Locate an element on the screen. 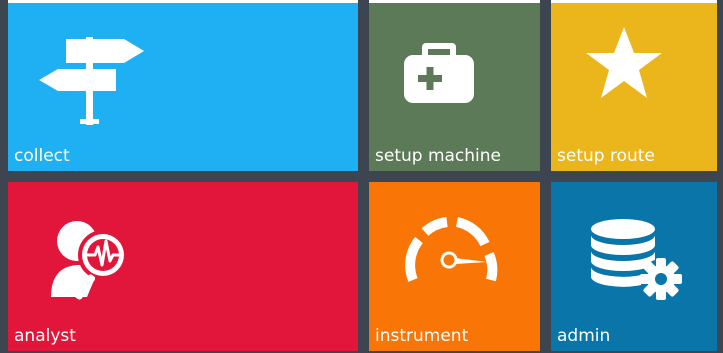 The image size is (723, 353). database-gear-icon is located at coordinates (639, 262).